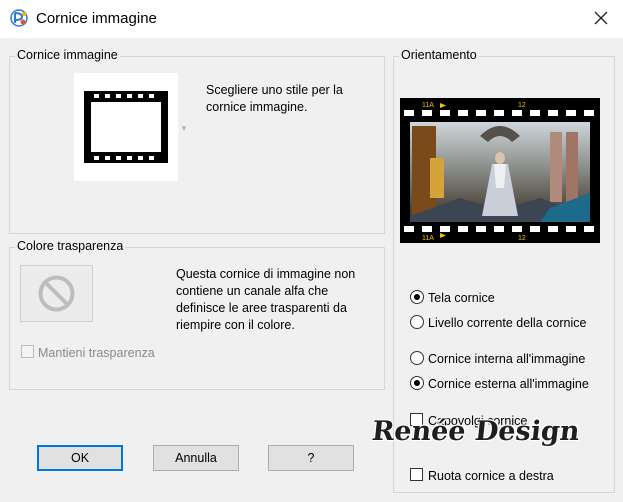  I want to click on film-frame-preview-image: 11A 12 11A 12, so click(500, 170).